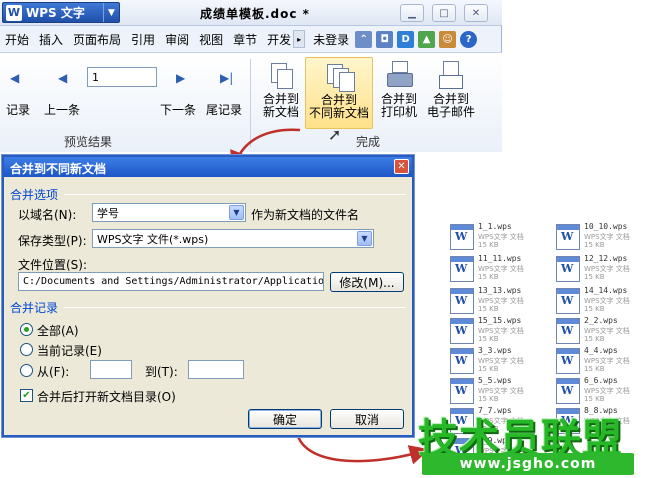  I want to click on save-type-select: WPS文字 文件(*.wps) ▼, so click(233, 238).